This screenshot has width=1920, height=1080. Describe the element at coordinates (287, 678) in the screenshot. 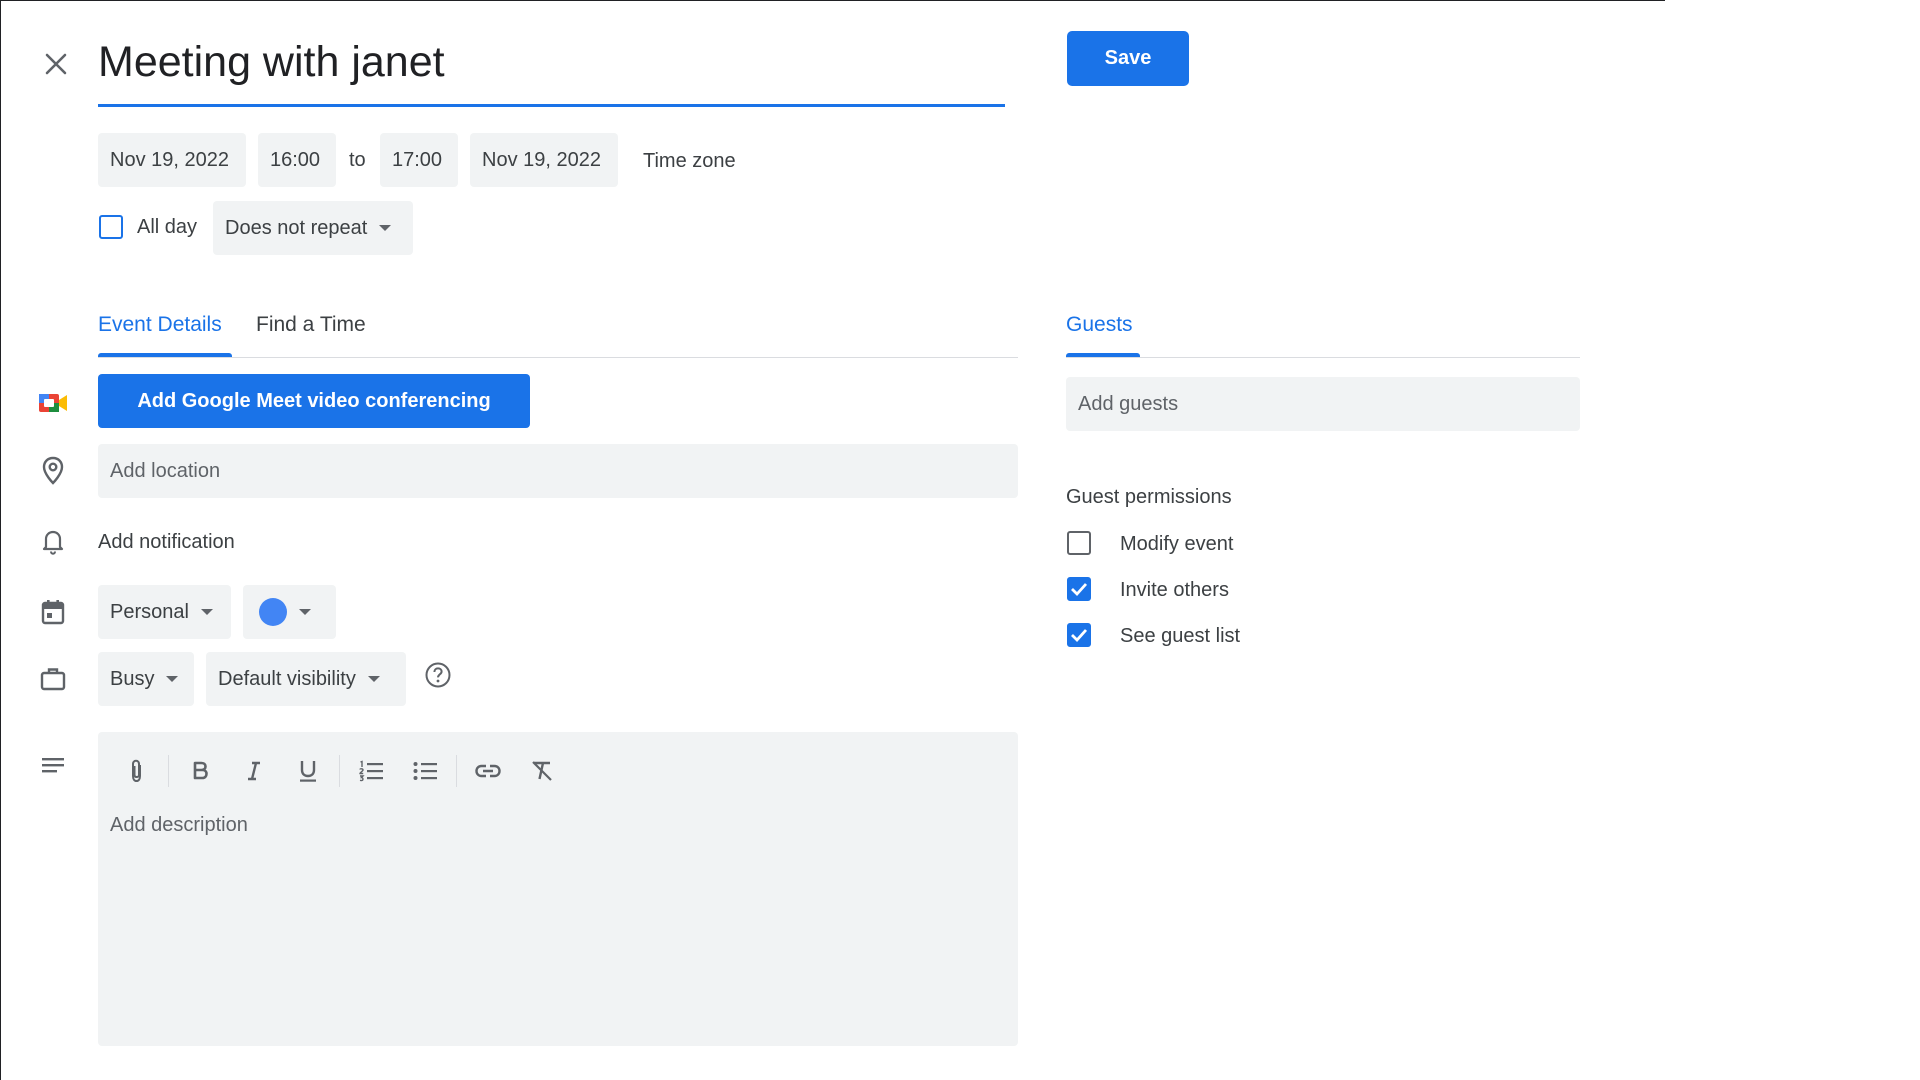

I see `visibility-value: Default visibility` at that location.